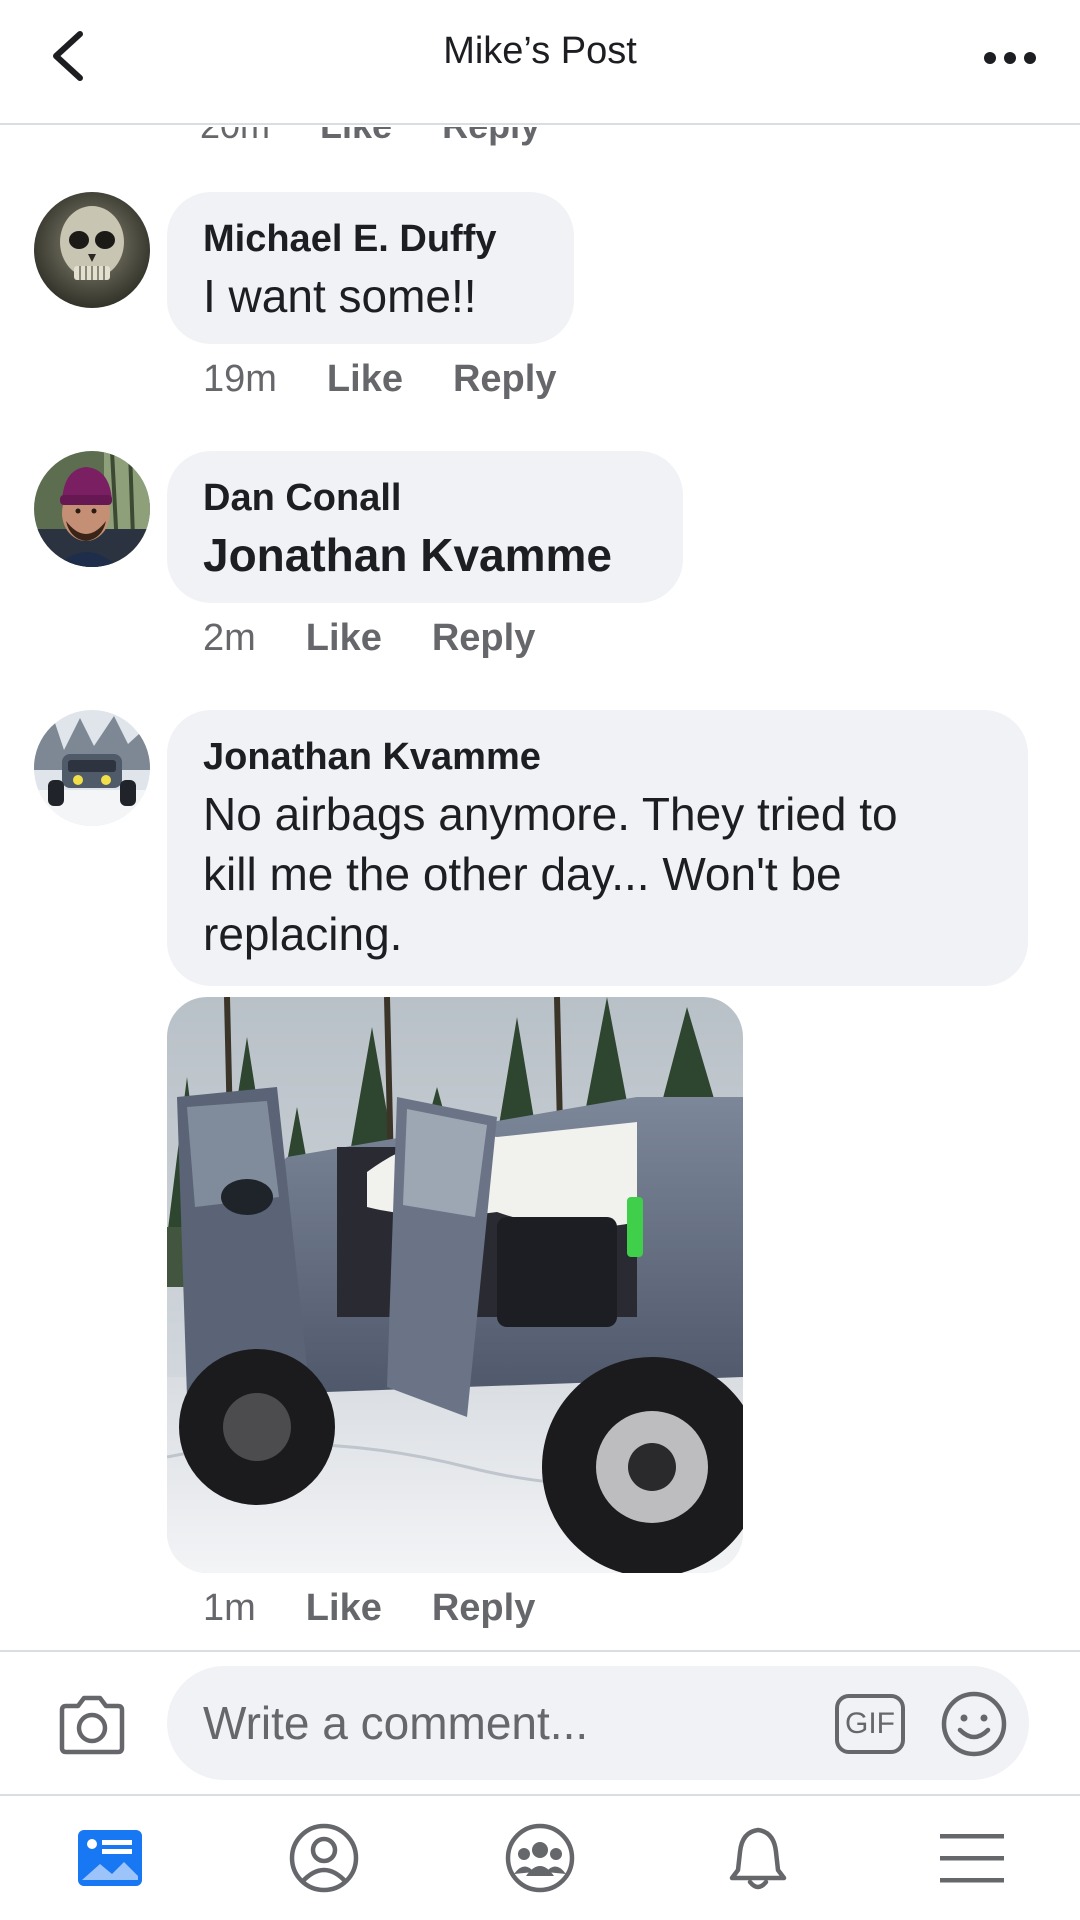 This screenshot has height=1920, width=1080. What do you see at coordinates (235, 137) in the screenshot?
I see `comment-time: 20m` at bounding box center [235, 137].